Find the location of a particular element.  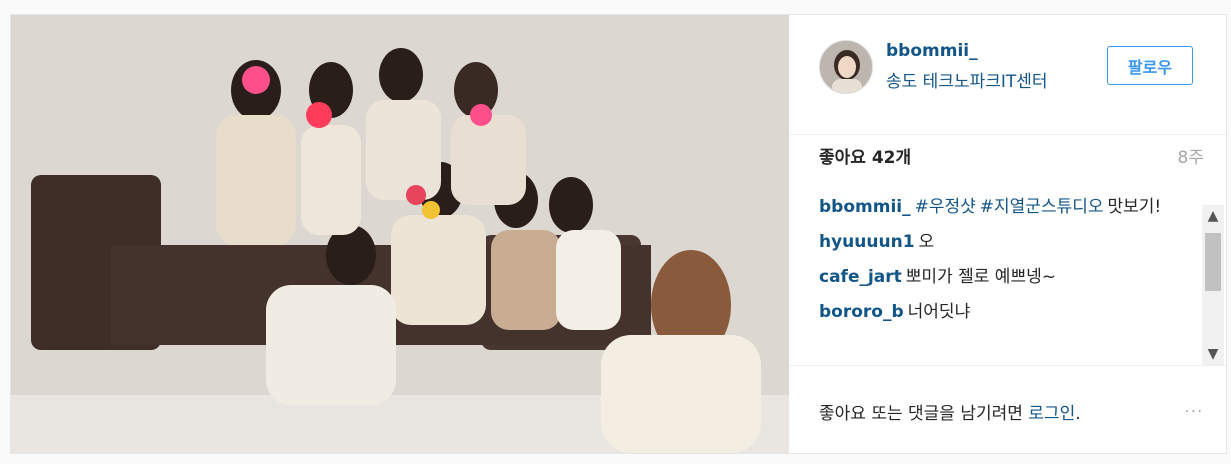

scrollbar-thumb is located at coordinates (1213, 262).